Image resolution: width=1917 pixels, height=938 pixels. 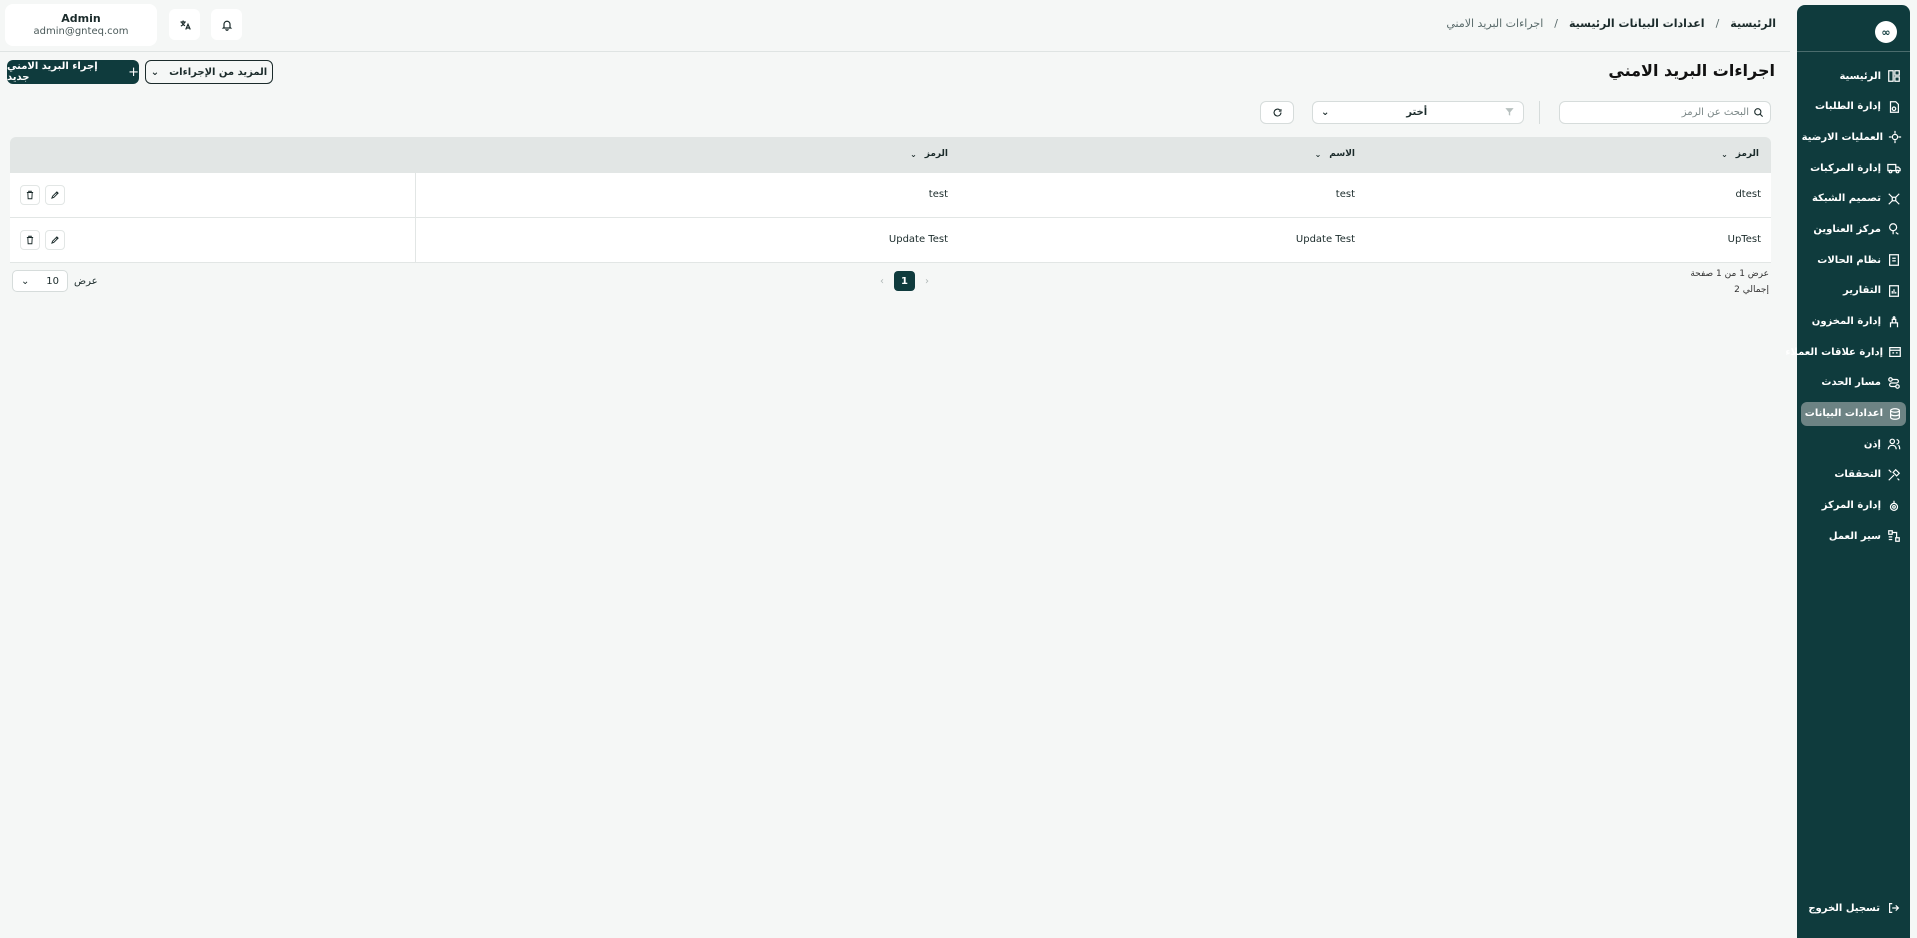 I want to click on sidebar-item-label: إدارة المخزون, so click(x=1846, y=321).